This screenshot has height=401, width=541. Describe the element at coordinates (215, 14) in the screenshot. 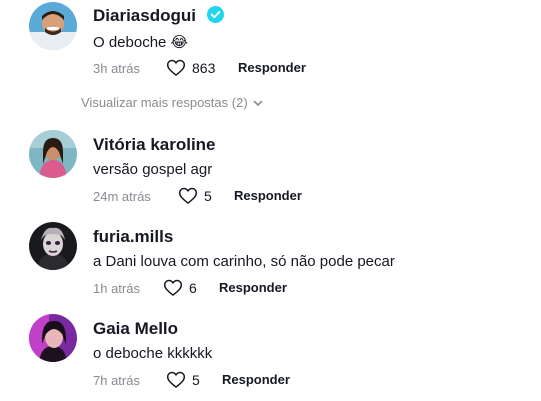

I see `verified-check-icon` at that location.